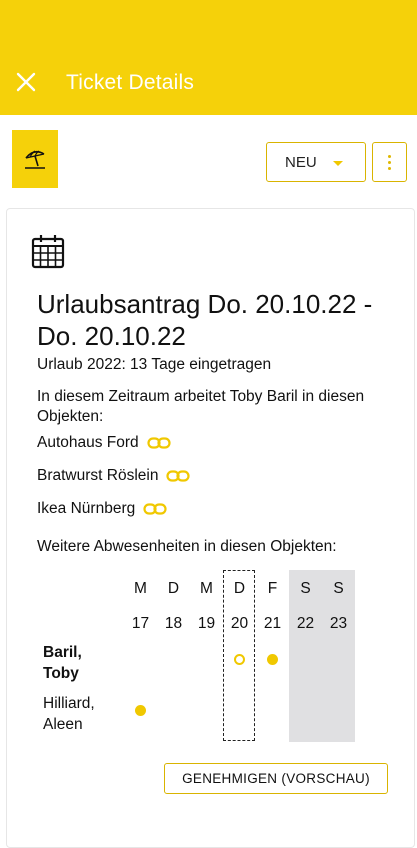  I want to click on day-number: 17, so click(140, 623).